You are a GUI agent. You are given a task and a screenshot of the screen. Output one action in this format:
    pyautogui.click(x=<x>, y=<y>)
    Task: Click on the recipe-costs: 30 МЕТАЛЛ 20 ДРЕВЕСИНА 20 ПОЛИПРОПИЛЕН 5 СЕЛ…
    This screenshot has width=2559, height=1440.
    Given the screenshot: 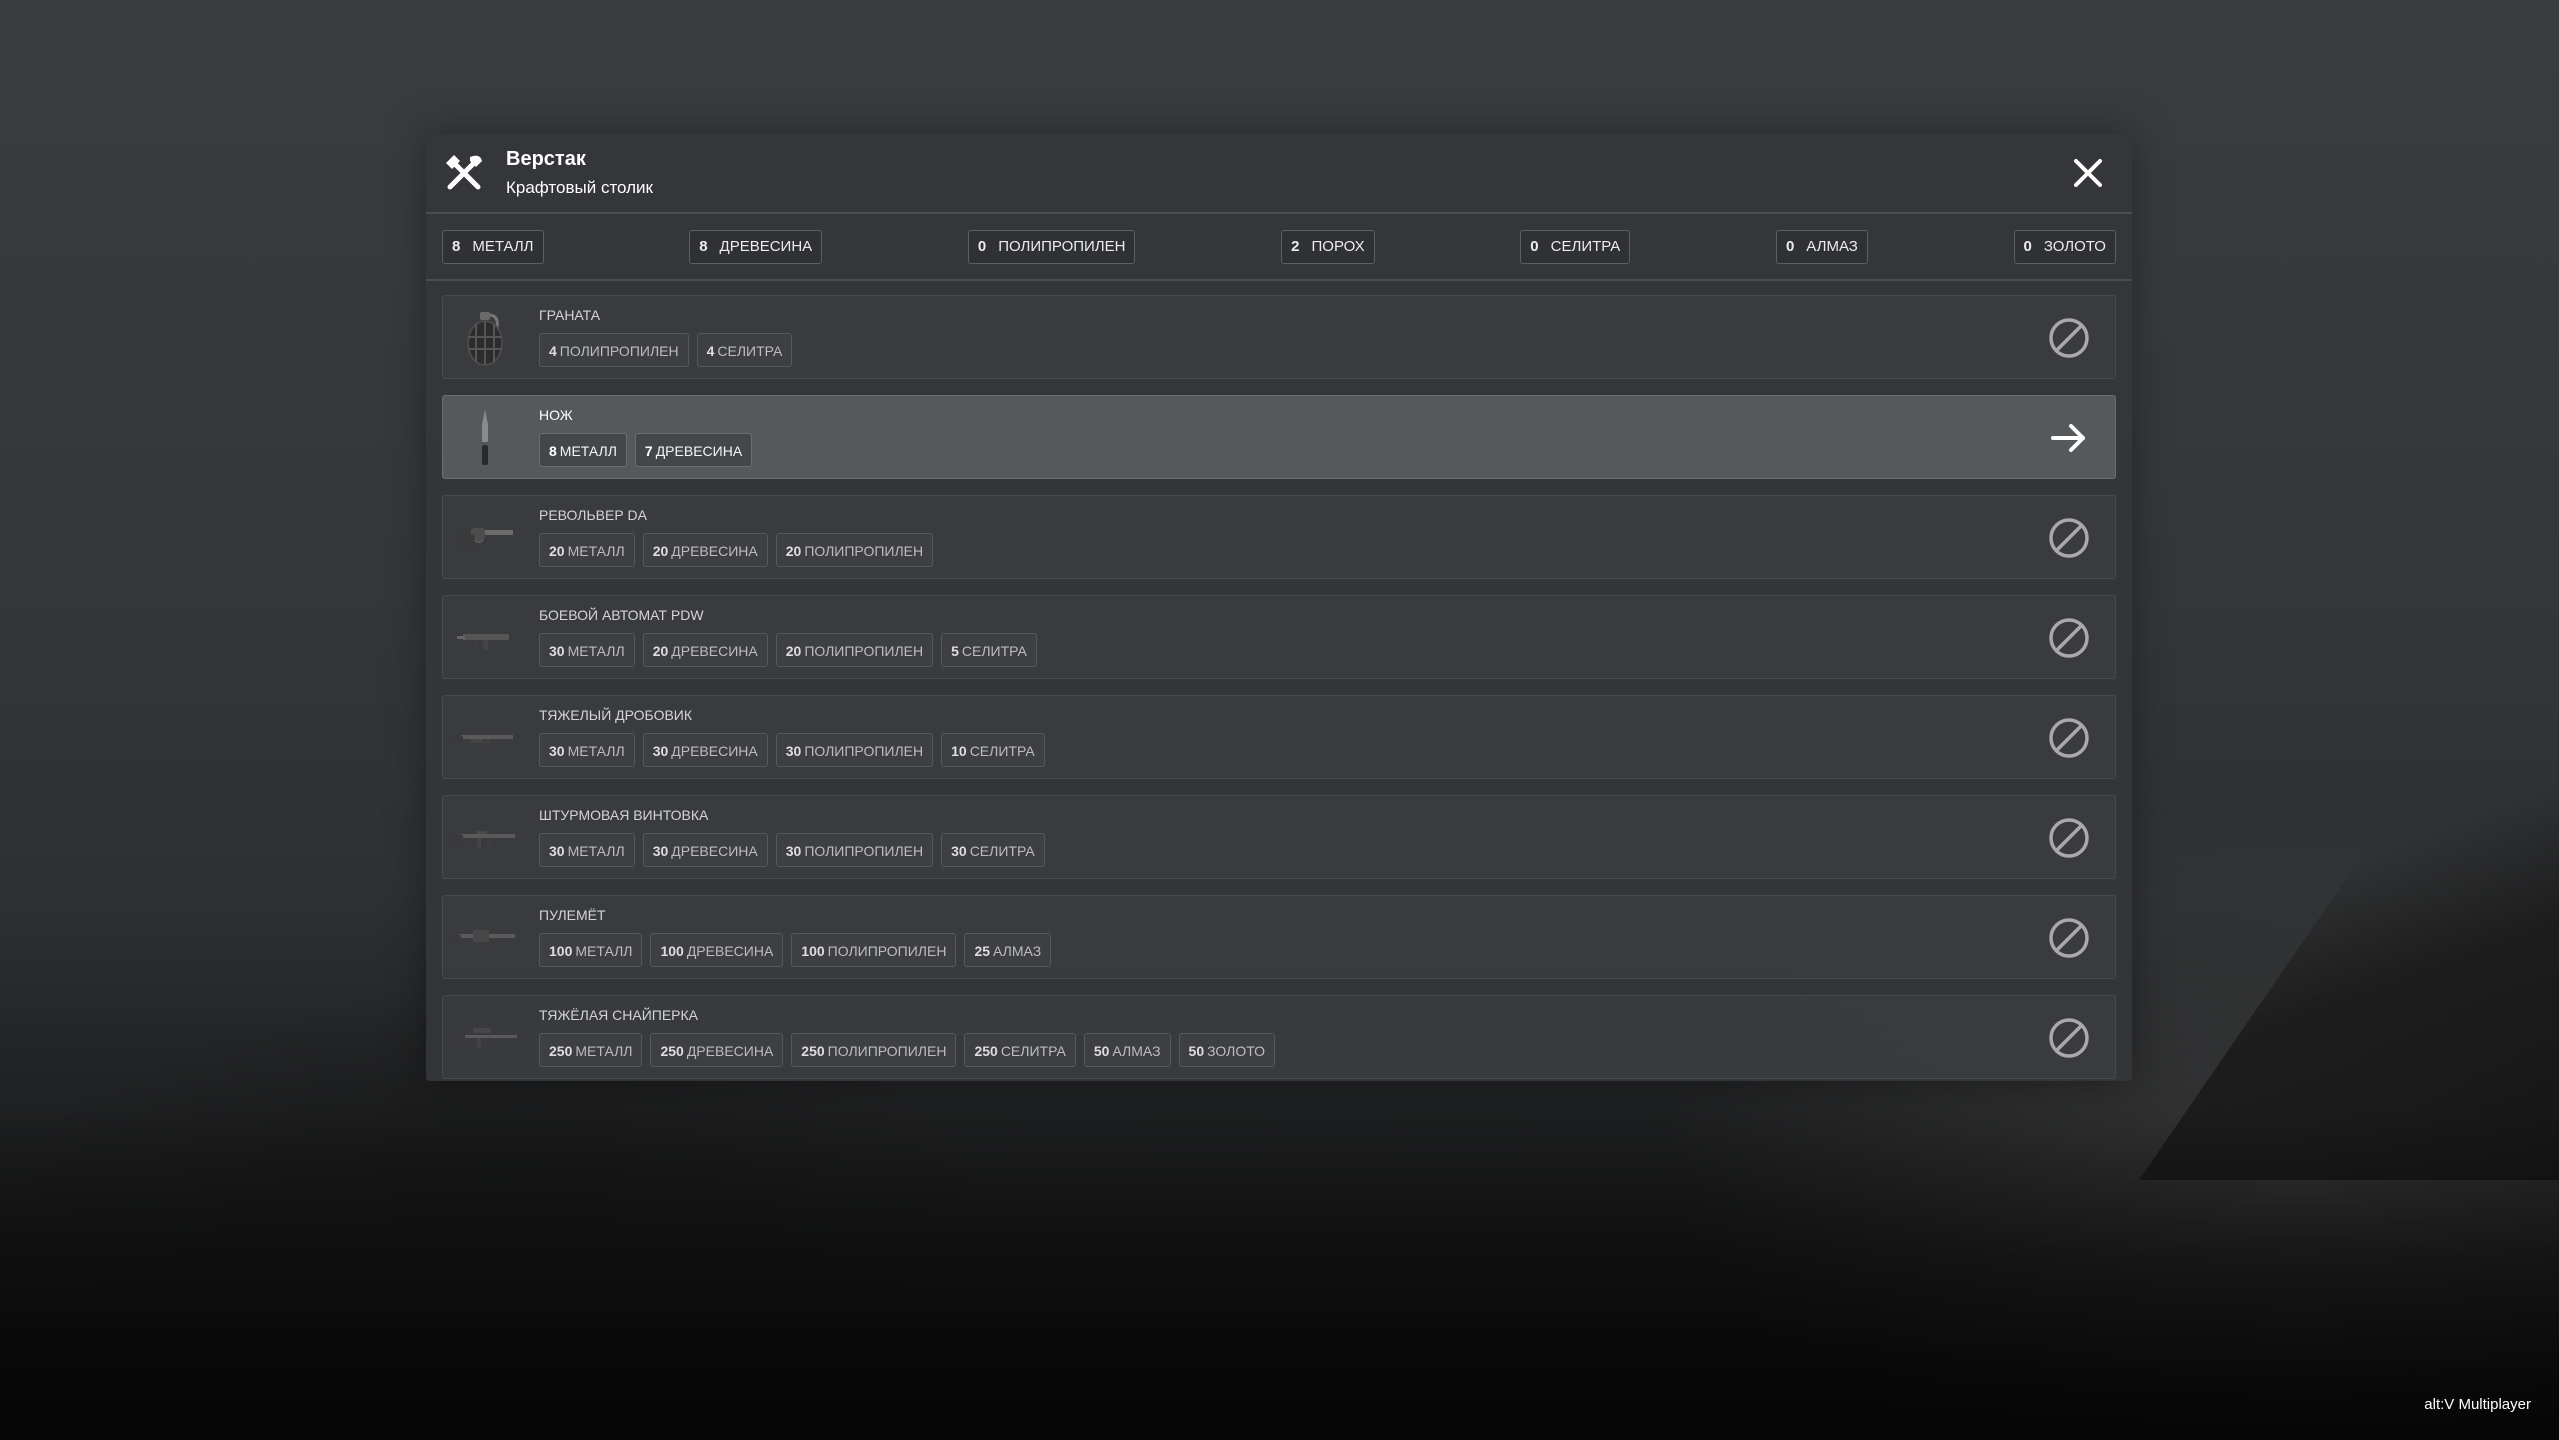 What is the action you would take?
    pyautogui.click(x=788, y=650)
    